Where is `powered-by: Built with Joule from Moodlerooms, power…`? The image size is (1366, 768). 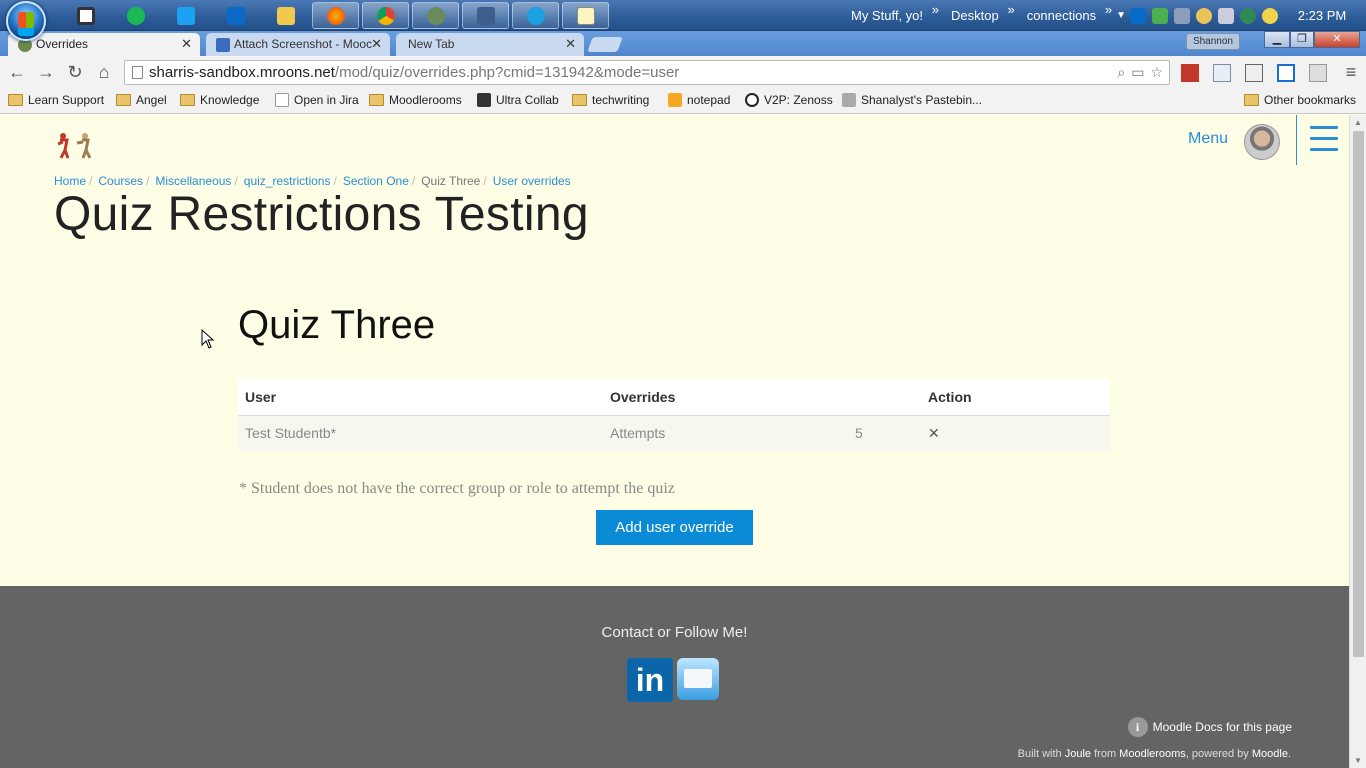 powered-by: Built with Joule from Moodlerooms, power… is located at coordinates (1154, 754).